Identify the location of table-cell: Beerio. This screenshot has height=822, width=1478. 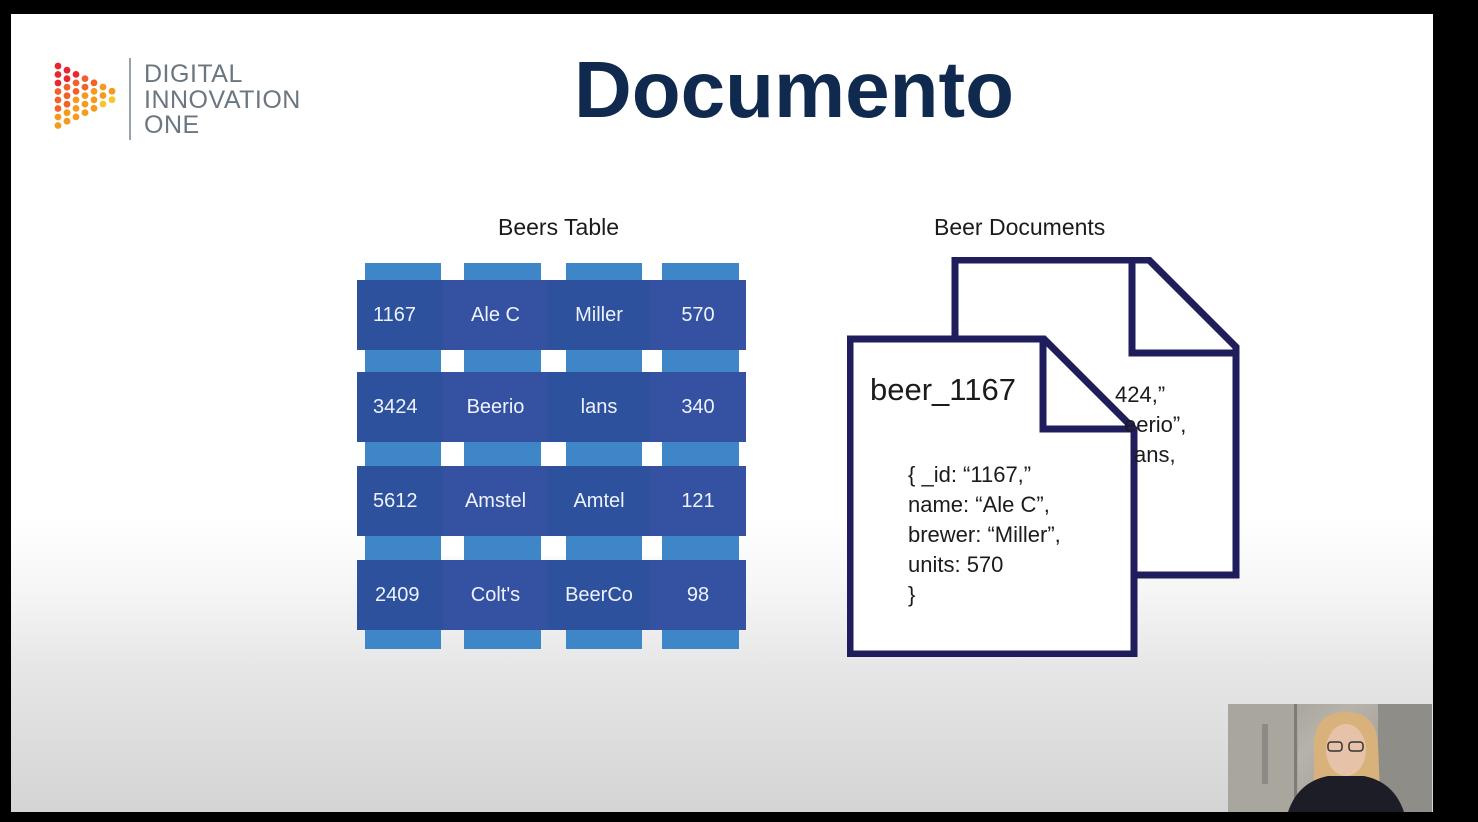
(495, 407).